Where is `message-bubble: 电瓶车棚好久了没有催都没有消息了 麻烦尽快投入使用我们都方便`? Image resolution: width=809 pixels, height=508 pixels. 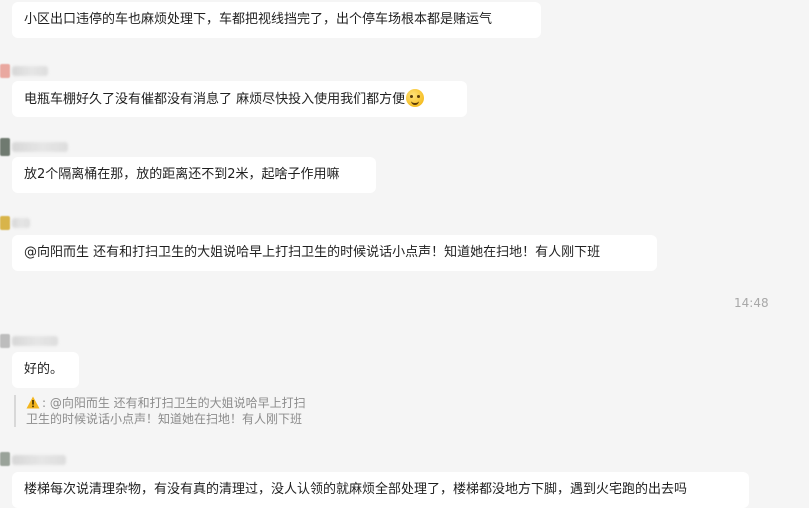 message-bubble: 电瓶车棚好久了没有催都没有消息了 麻烦尽快投入使用我们都方便 is located at coordinates (239, 99).